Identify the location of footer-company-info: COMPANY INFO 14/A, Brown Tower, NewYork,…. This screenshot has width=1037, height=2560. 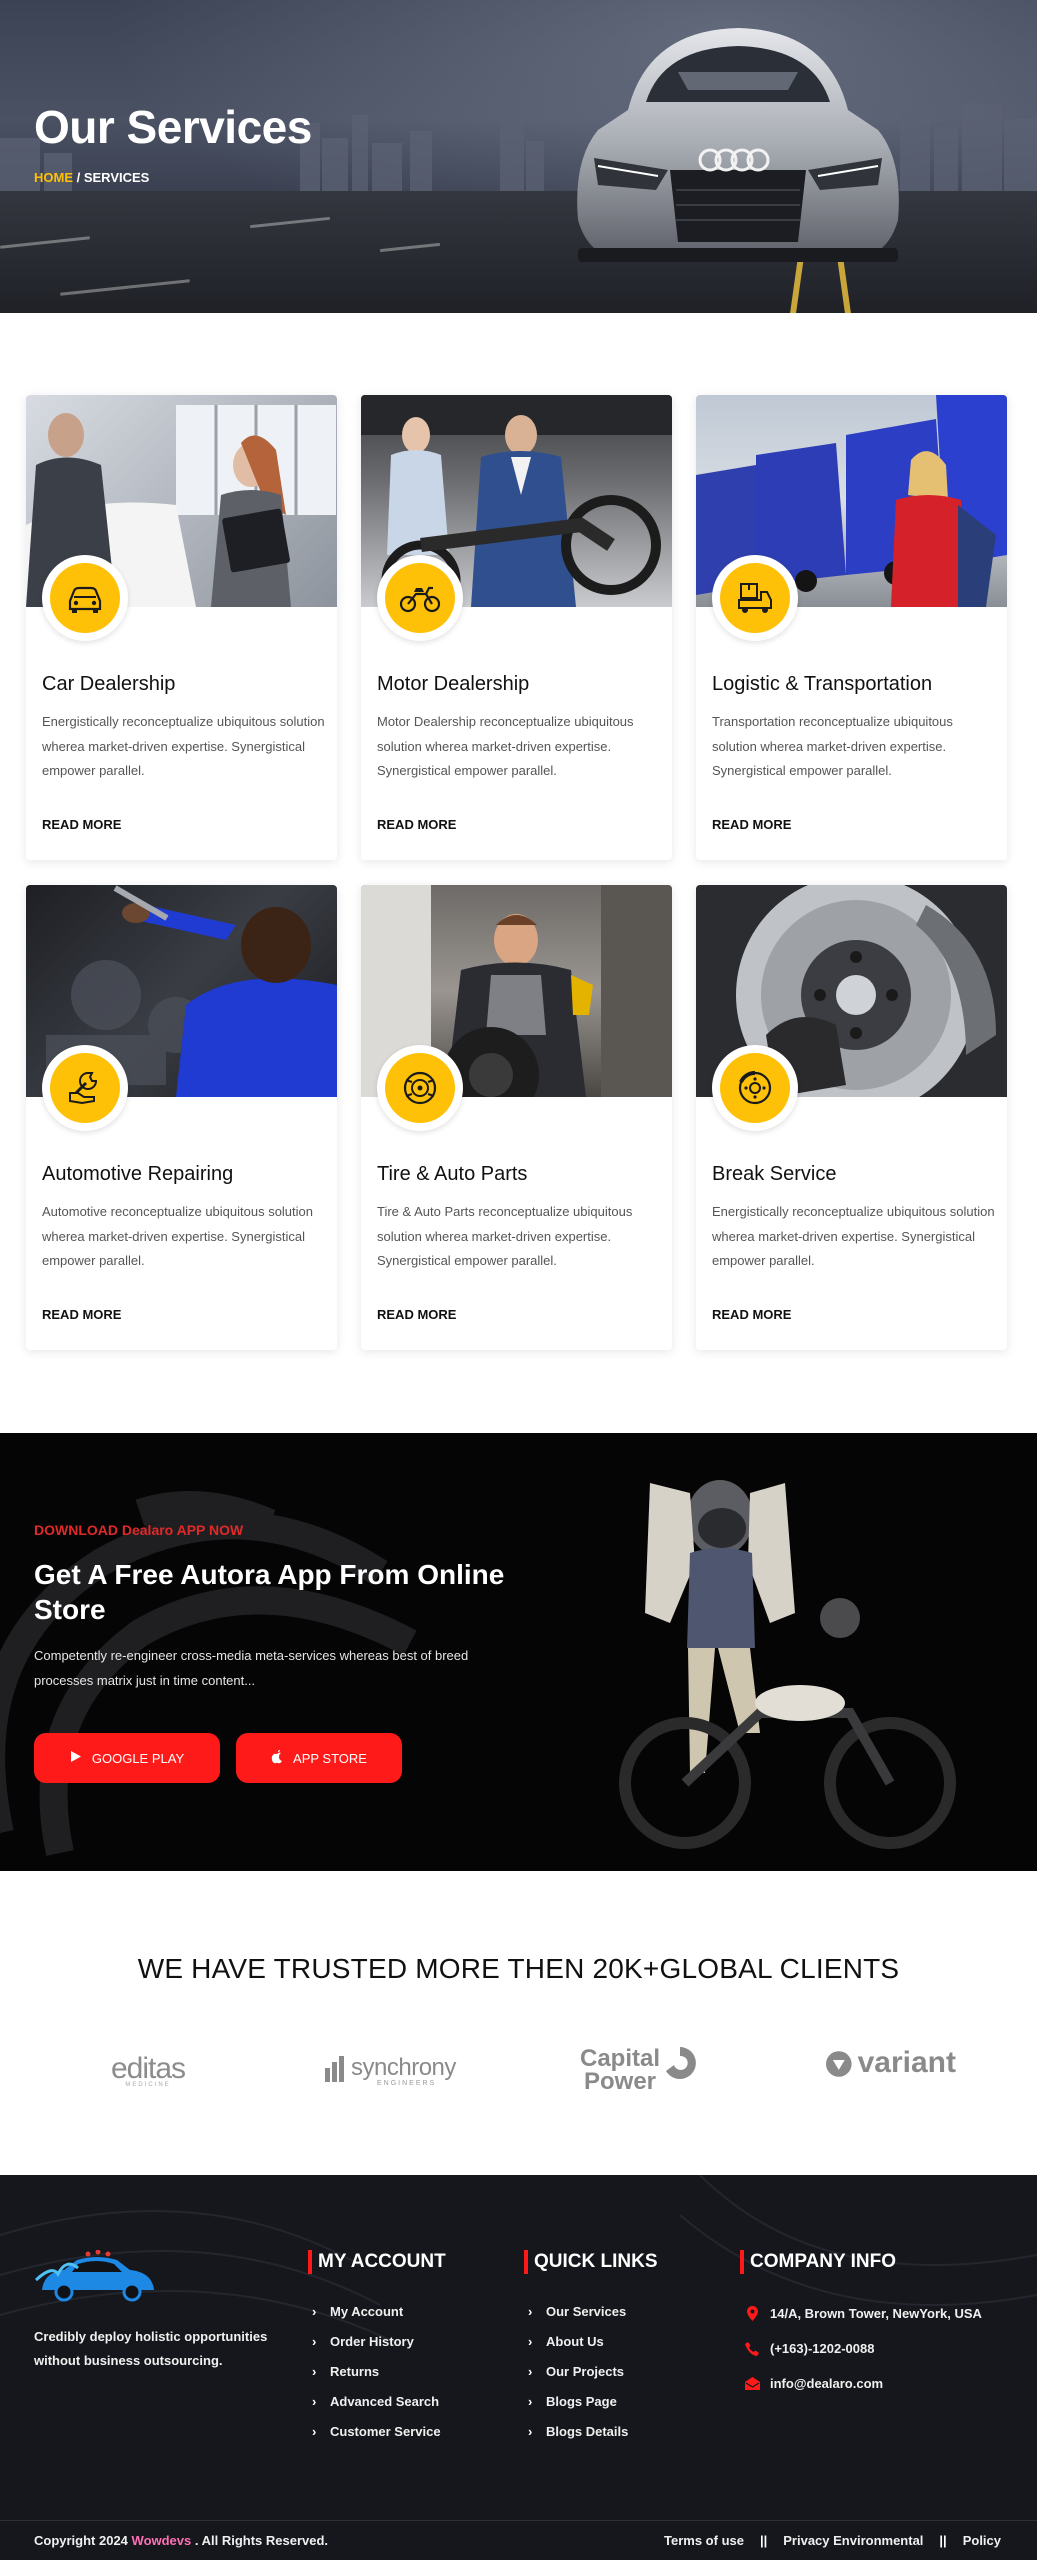
(861, 2325).